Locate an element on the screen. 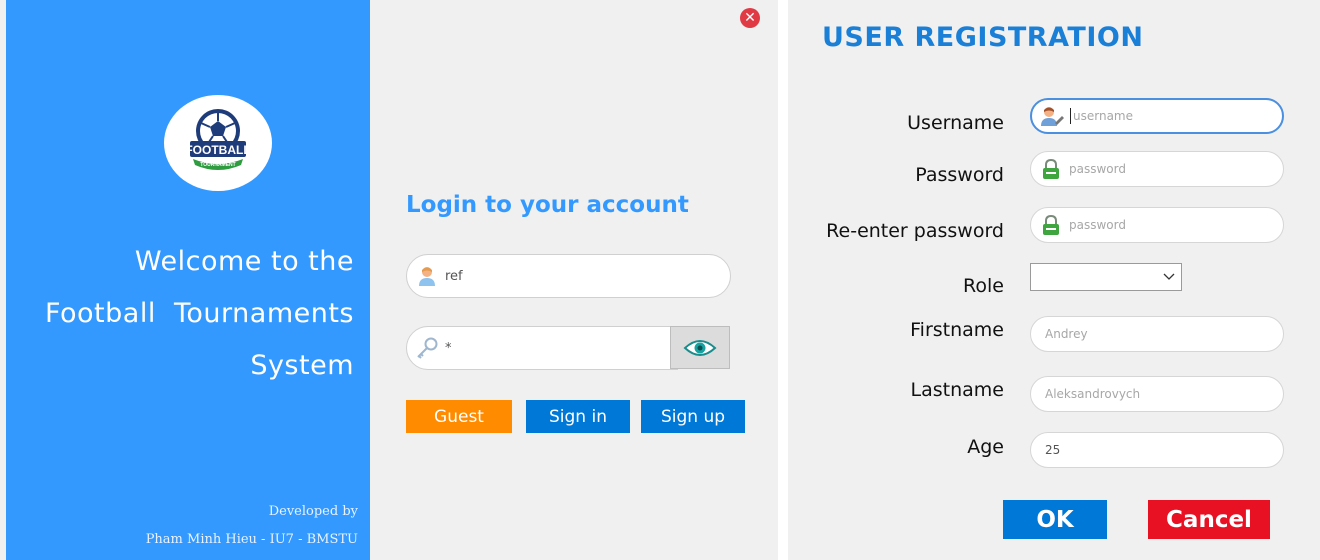 This screenshot has height=560, width=1320. reg-username-placeholder: username is located at coordinates (1103, 116).